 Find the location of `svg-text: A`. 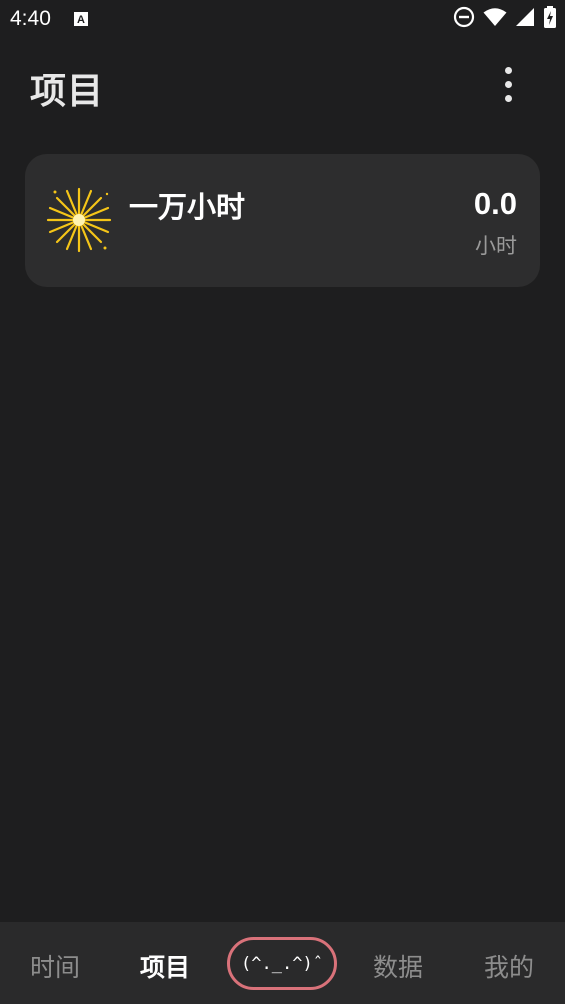

svg-text: A is located at coordinates (81, 20).